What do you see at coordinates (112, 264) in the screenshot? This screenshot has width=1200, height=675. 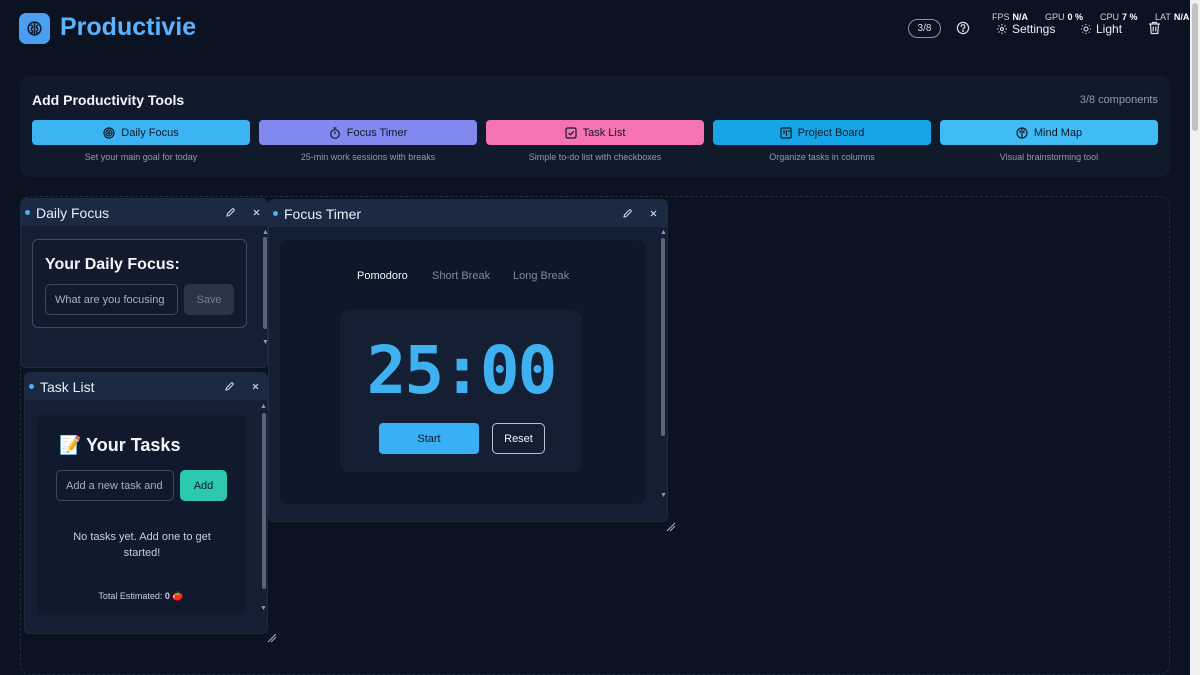 I see `daily-focus-heading: Your Daily Focus:` at bounding box center [112, 264].